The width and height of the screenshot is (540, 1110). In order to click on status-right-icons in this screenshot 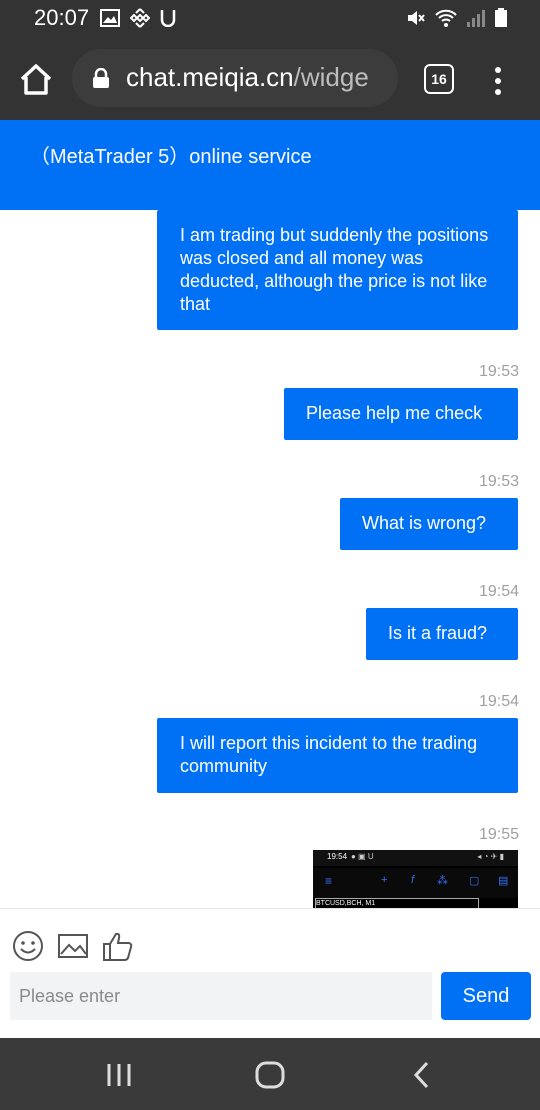, I will do `click(457, 18)`.